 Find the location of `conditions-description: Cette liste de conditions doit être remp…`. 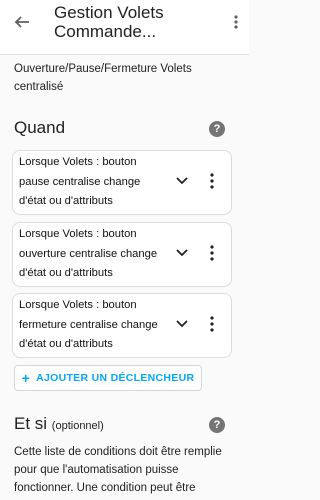

conditions-description: Cette liste de conditions doit être remp… is located at coordinates (118, 470).